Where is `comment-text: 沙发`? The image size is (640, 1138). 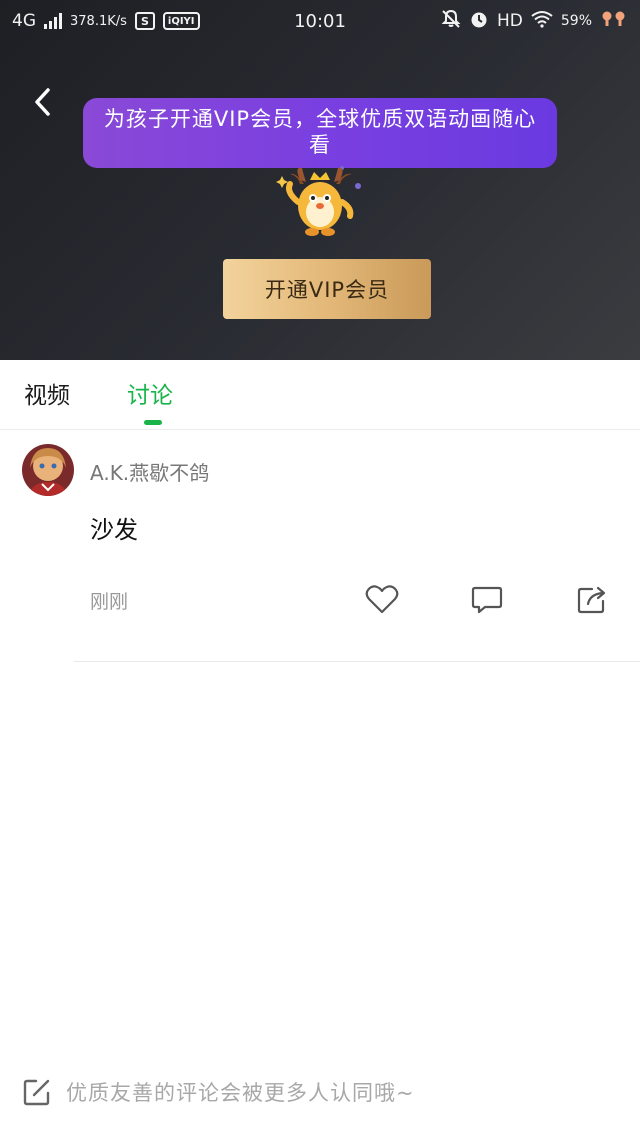 comment-text: 沙发 is located at coordinates (114, 530).